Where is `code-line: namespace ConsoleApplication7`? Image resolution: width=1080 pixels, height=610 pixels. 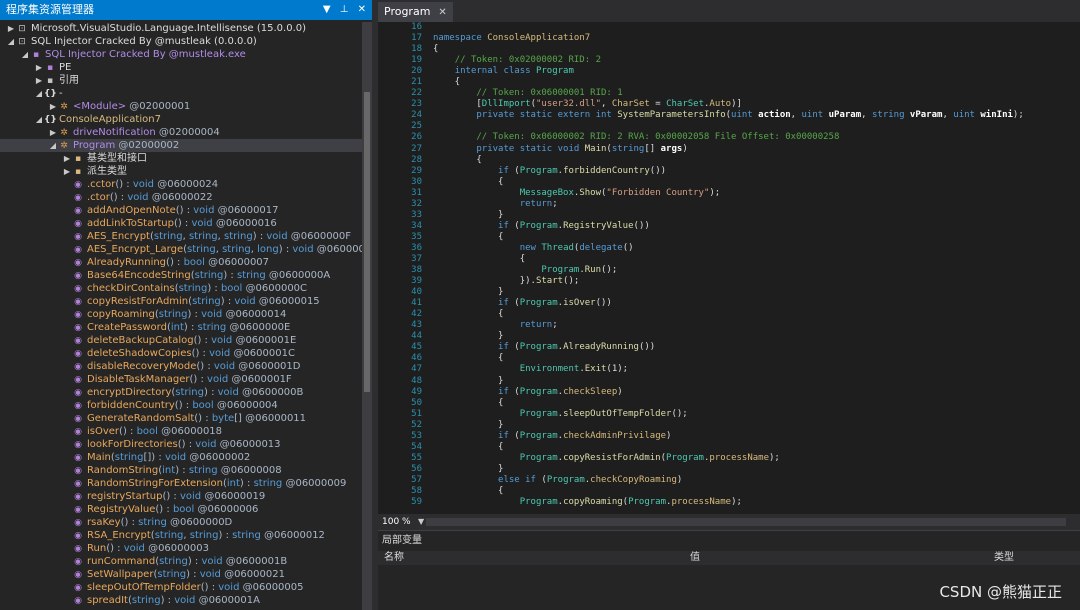 code-line: namespace ConsoleApplication7 is located at coordinates (756, 38).